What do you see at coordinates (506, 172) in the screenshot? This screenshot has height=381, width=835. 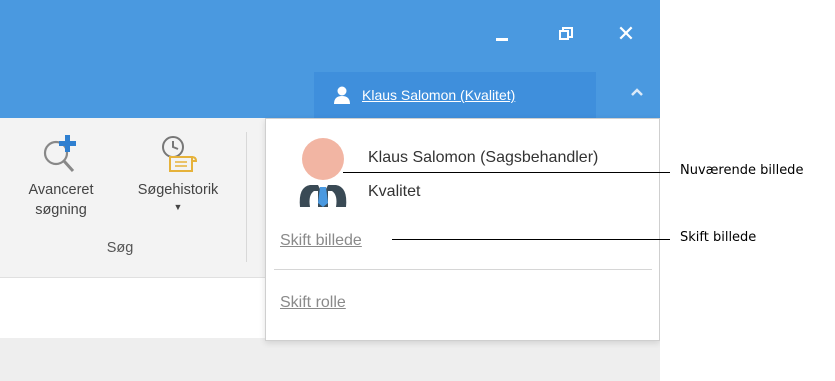 I see `callout-line-current-picture` at bounding box center [506, 172].